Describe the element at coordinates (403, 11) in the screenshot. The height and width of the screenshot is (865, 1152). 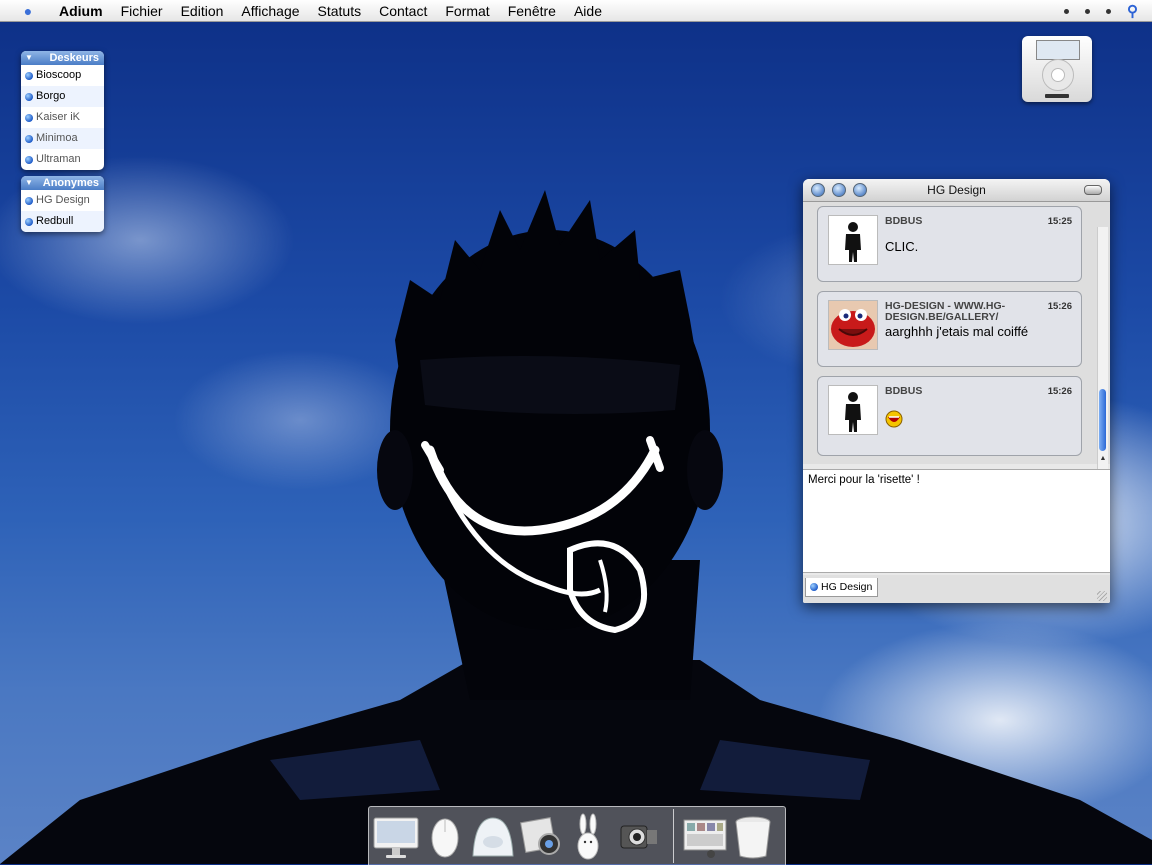
I see `menu-contact: Contact` at that location.